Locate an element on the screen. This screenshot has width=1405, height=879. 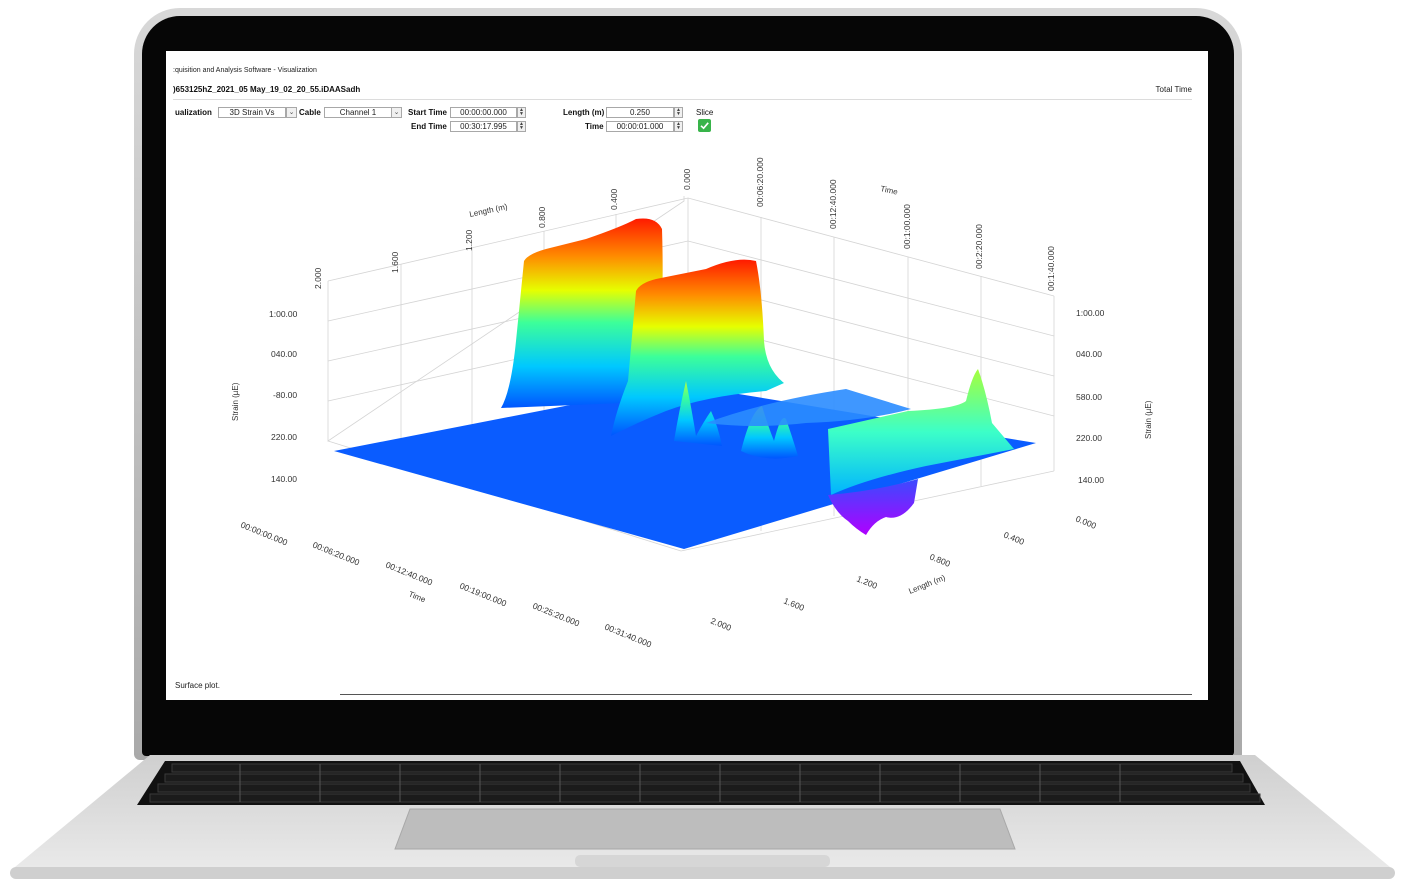
front-time-tick: 00:06:20.000 is located at coordinates (336, 554).